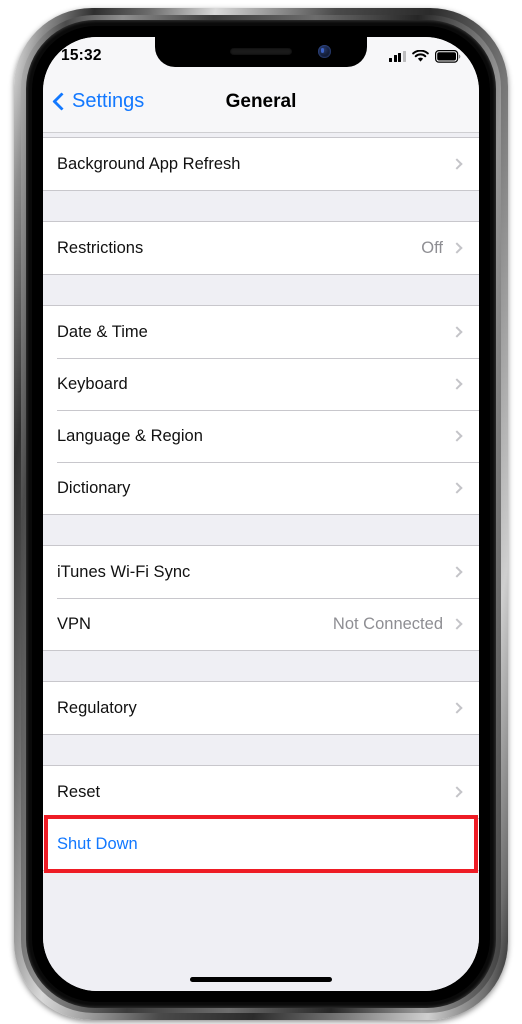 Image resolution: width=522 pixels, height=1024 pixels. I want to click on settings-row-label: Background App Refresh, so click(149, 163).